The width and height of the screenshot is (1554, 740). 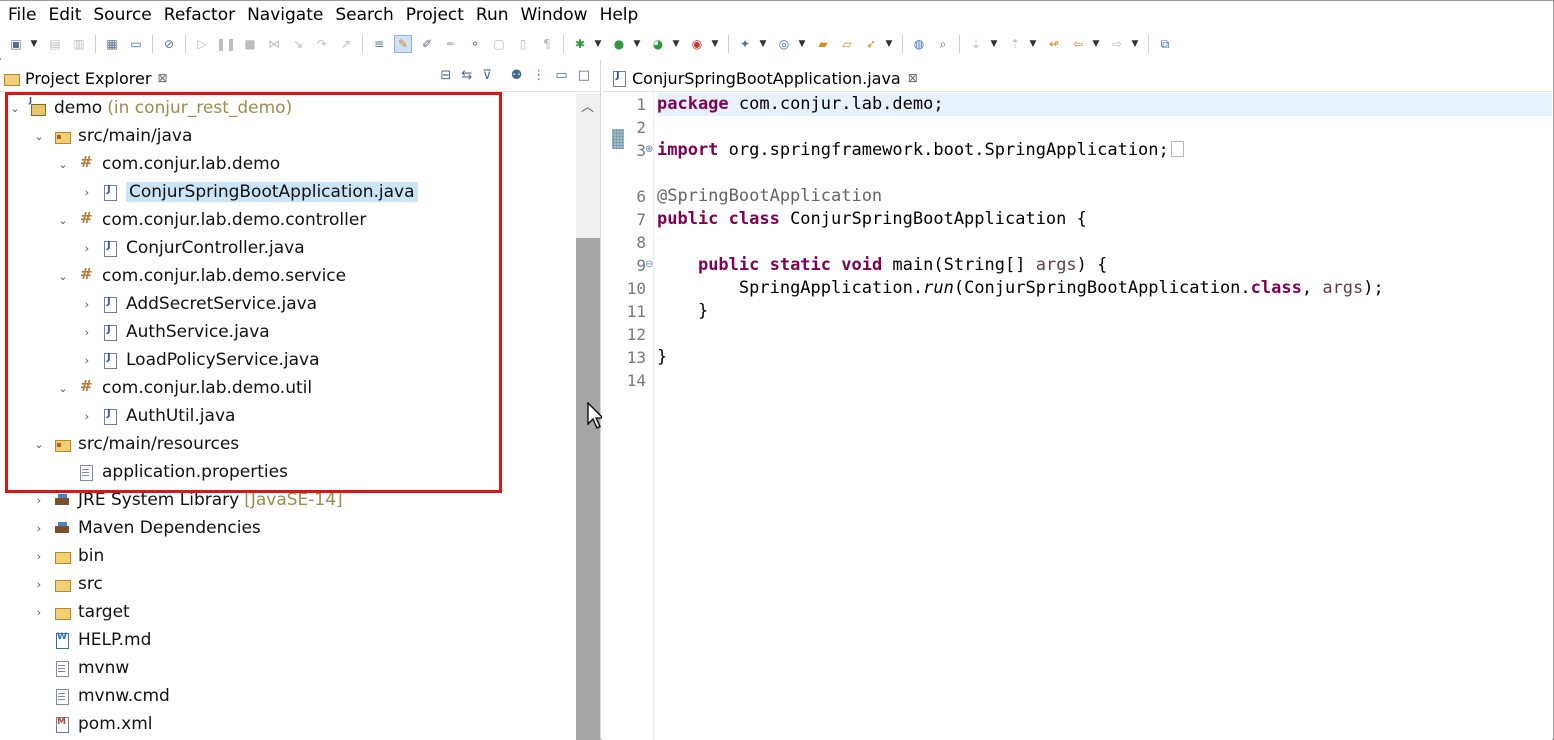 What do you see at coordinates (122, 15) in the screenshot?
I see `menu-source: Source` at bounding box center [122, 15].